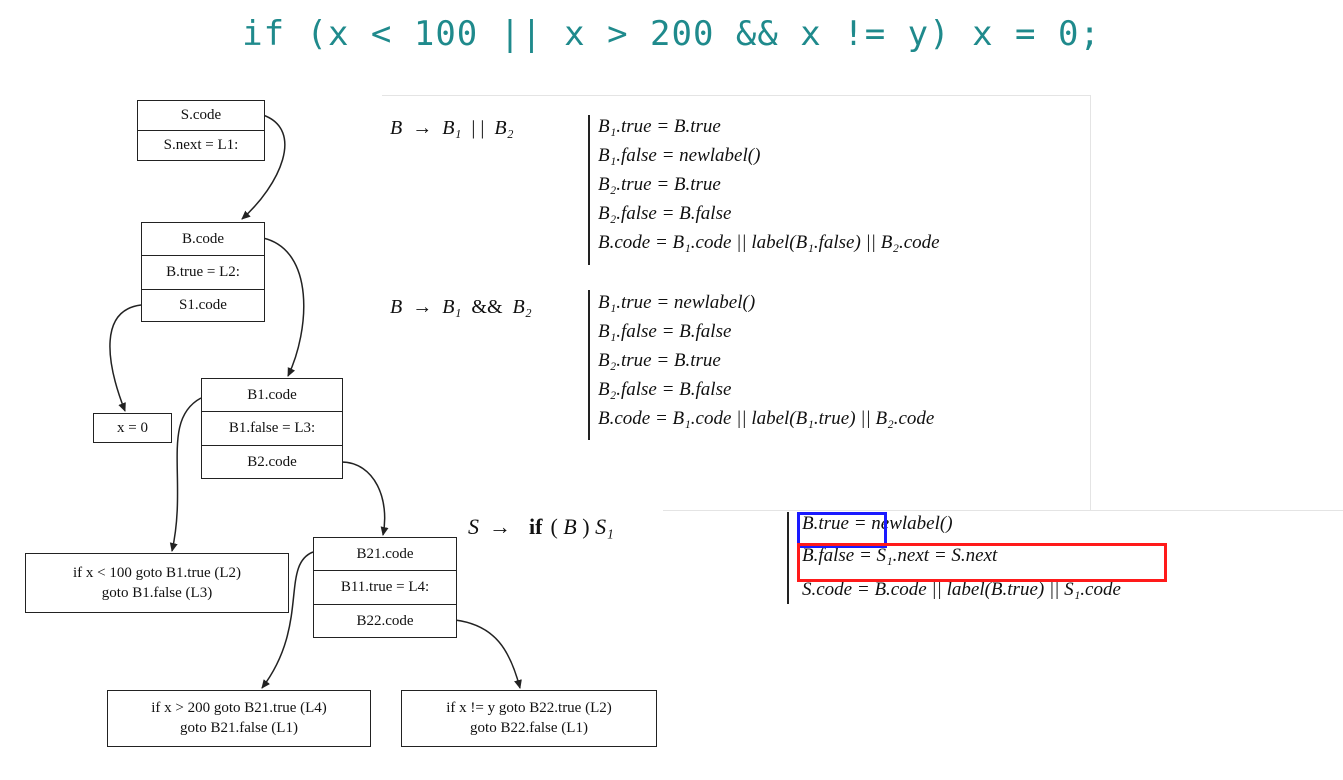 The width and height of the screenshot is (1343, 780). Describe the element at coordinates (665, 213) in the screenshot. I see `rule-or-action-4: B₂.false = B.false` at that location.